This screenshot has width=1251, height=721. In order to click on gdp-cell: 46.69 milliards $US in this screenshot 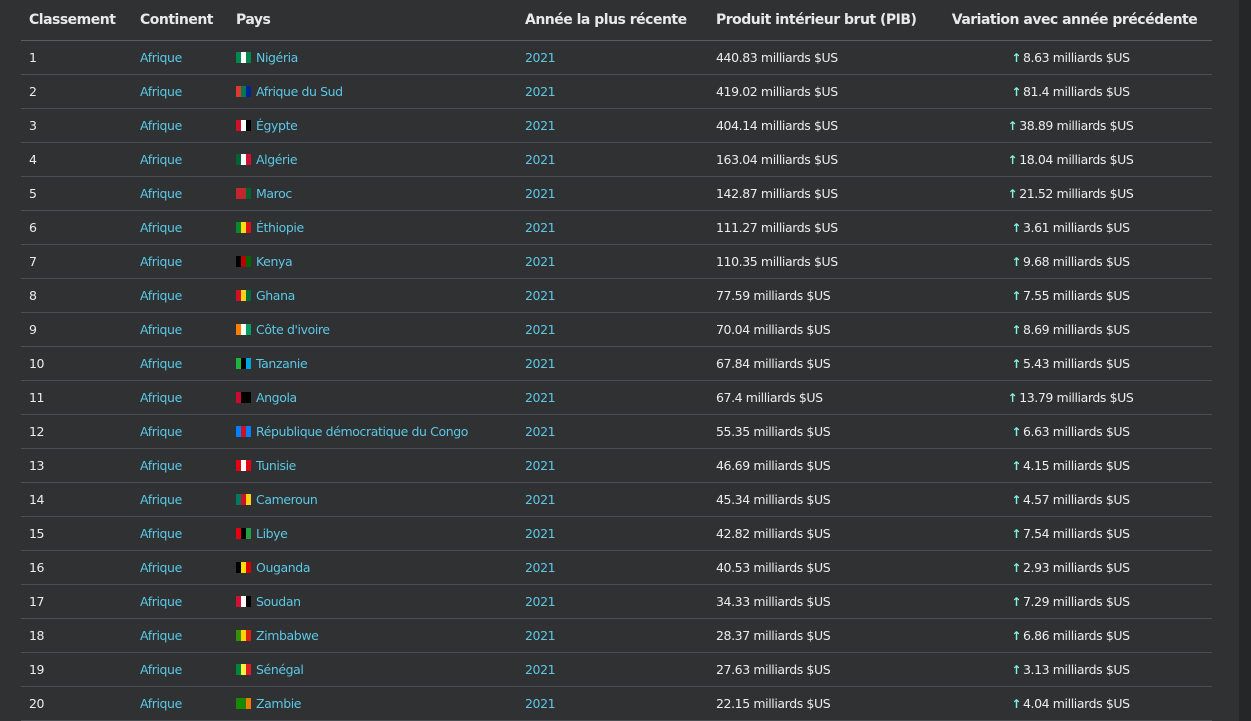, I will do `click(818, 465)`.